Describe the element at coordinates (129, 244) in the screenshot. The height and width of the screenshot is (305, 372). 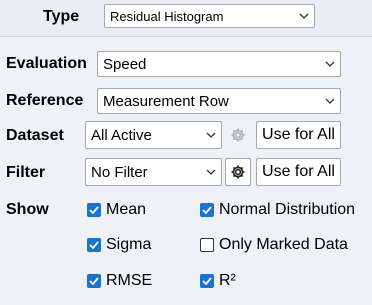
I see `checkbox-label: Sigma` at that location.